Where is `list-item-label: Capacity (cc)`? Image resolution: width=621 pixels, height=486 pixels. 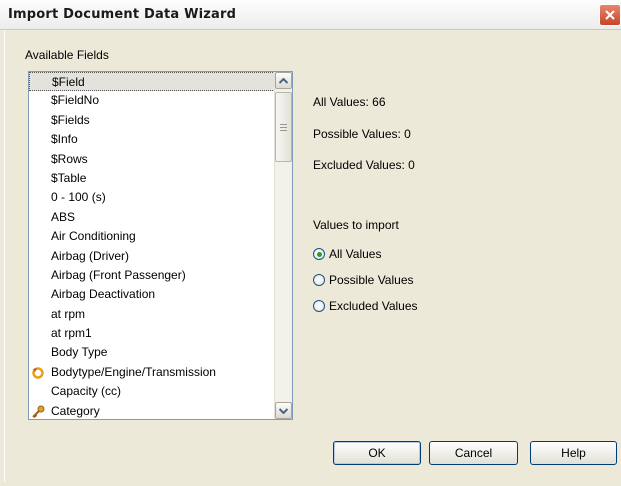 list-item-label: Capacity (cc) is located at coordinates (86, 391).